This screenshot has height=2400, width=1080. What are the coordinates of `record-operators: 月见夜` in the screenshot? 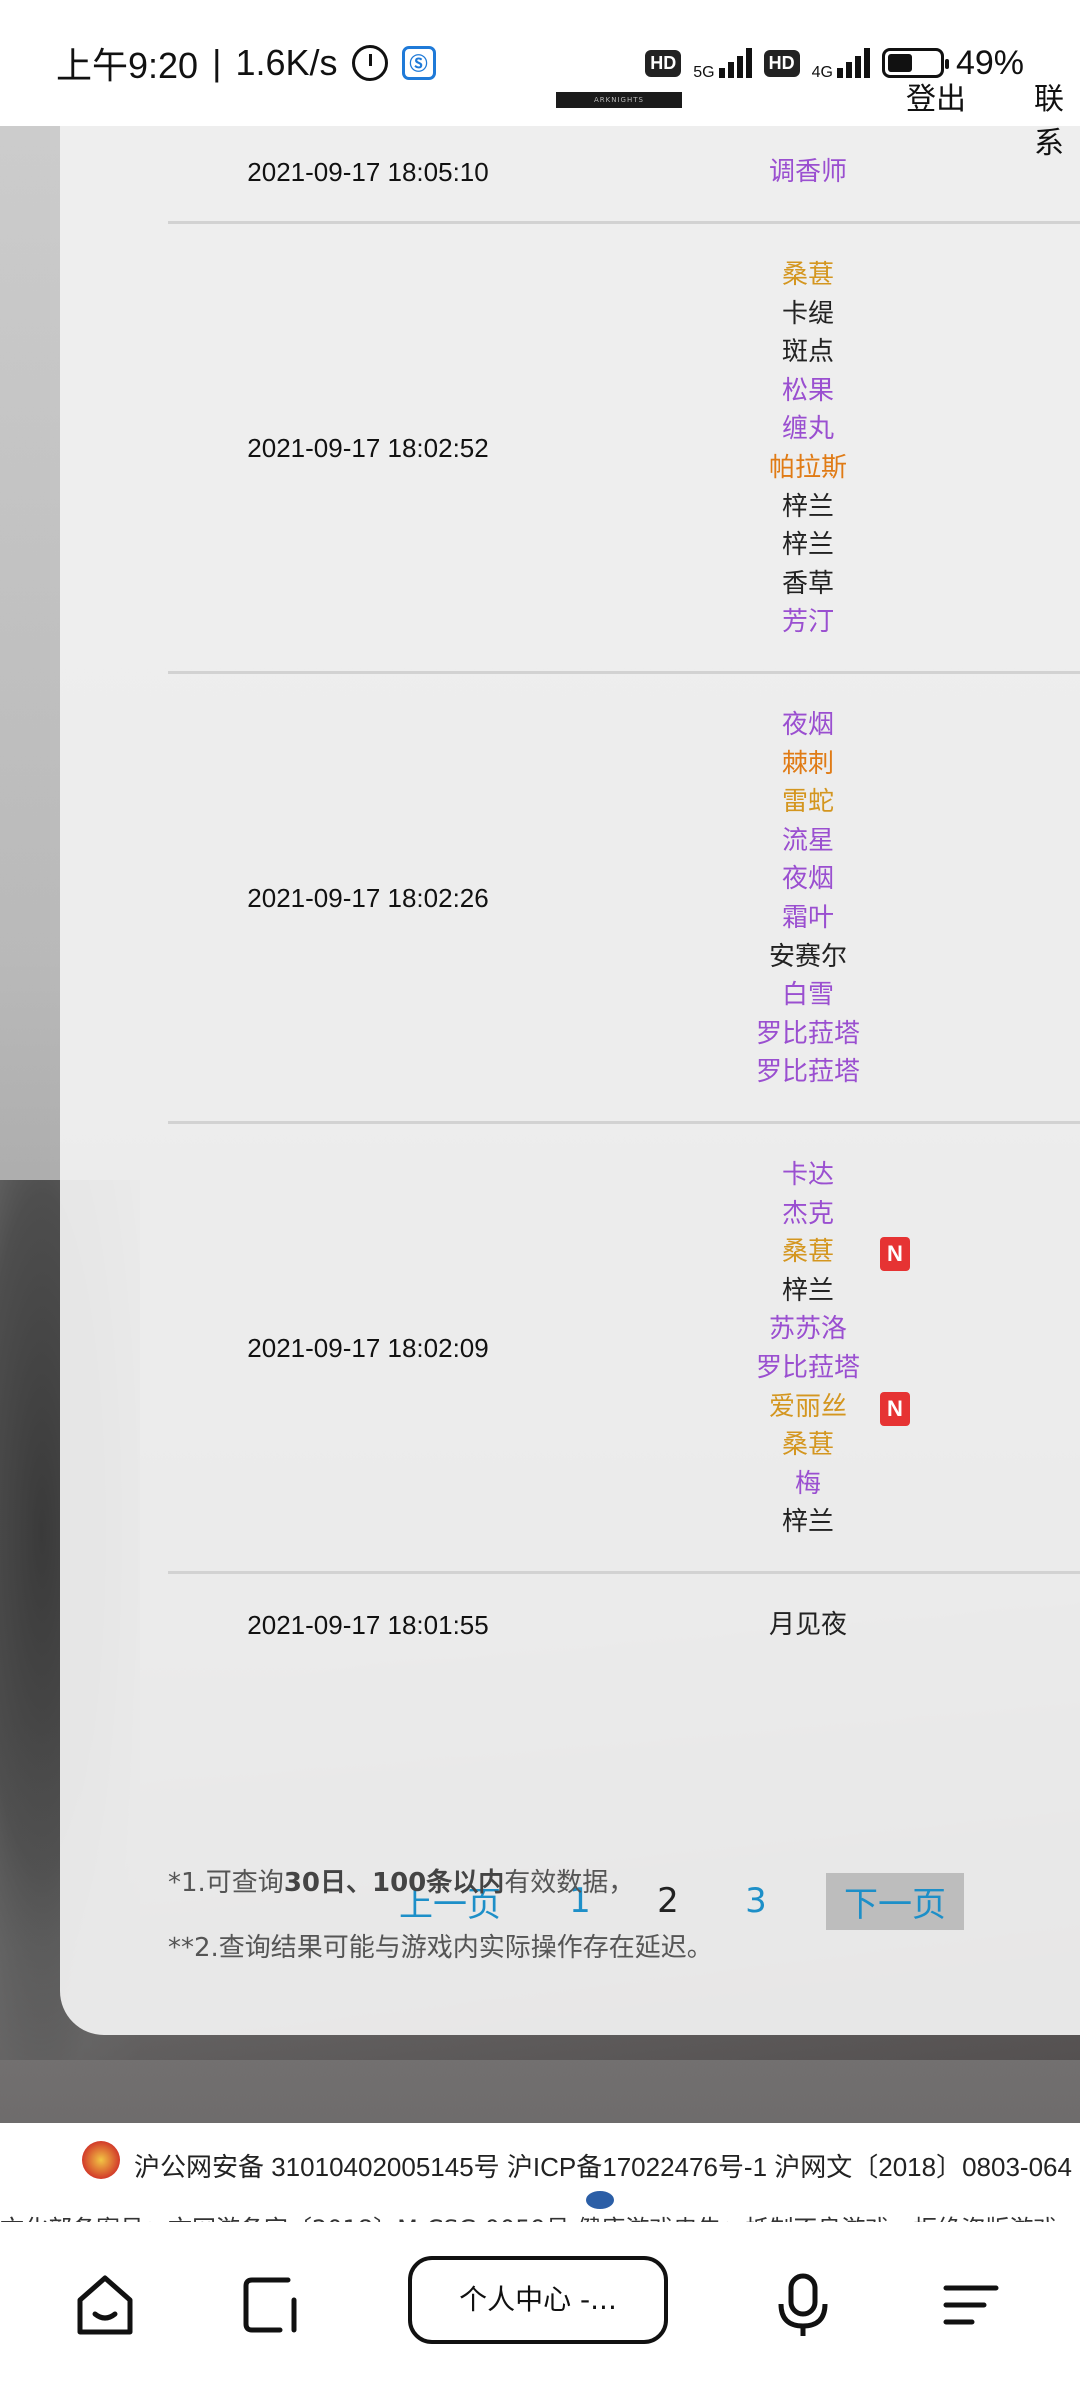 It's located at (808, 1625).